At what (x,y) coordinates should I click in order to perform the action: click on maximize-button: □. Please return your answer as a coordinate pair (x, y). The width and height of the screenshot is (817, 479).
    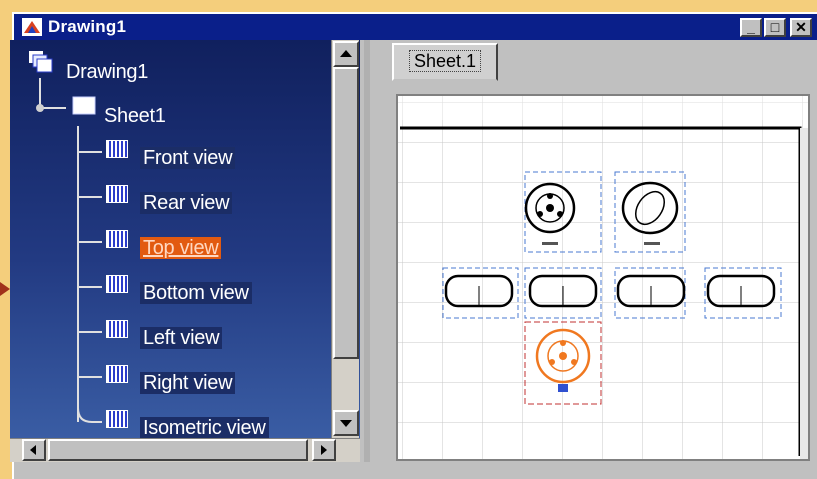
    Looking at the image, I should click on (775, 27).